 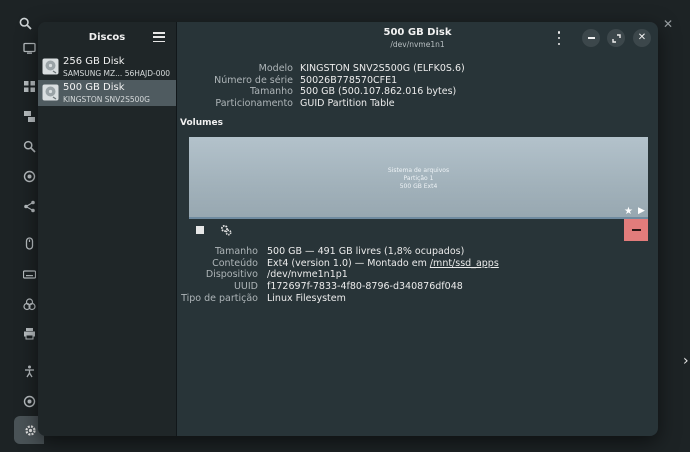 What do you see at coordinates (235, 263) in the screenshot?
I see `partition-label-content: Conteúdo` at bounding box center [235, 263].